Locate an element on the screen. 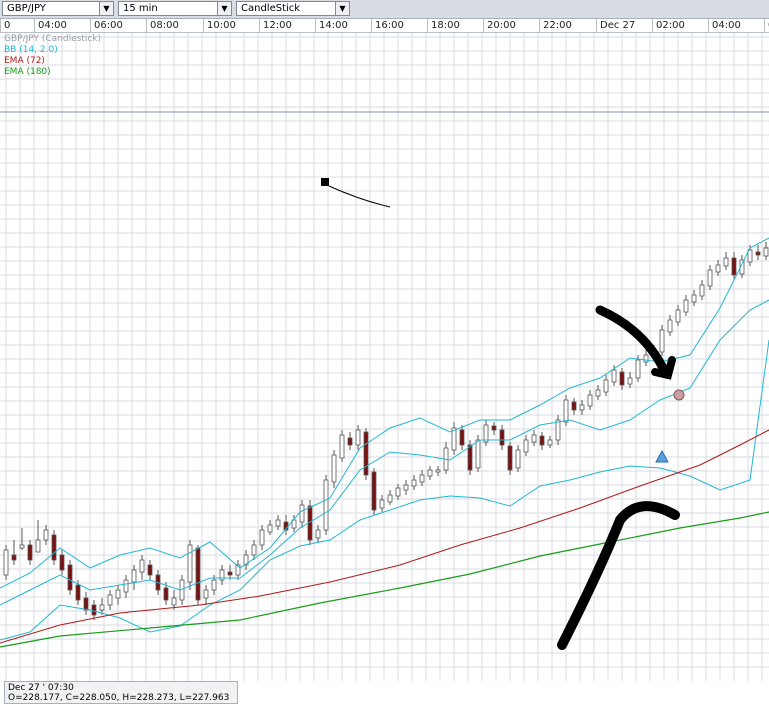  interval-value: 15 min is located at coordinates (140, 8).